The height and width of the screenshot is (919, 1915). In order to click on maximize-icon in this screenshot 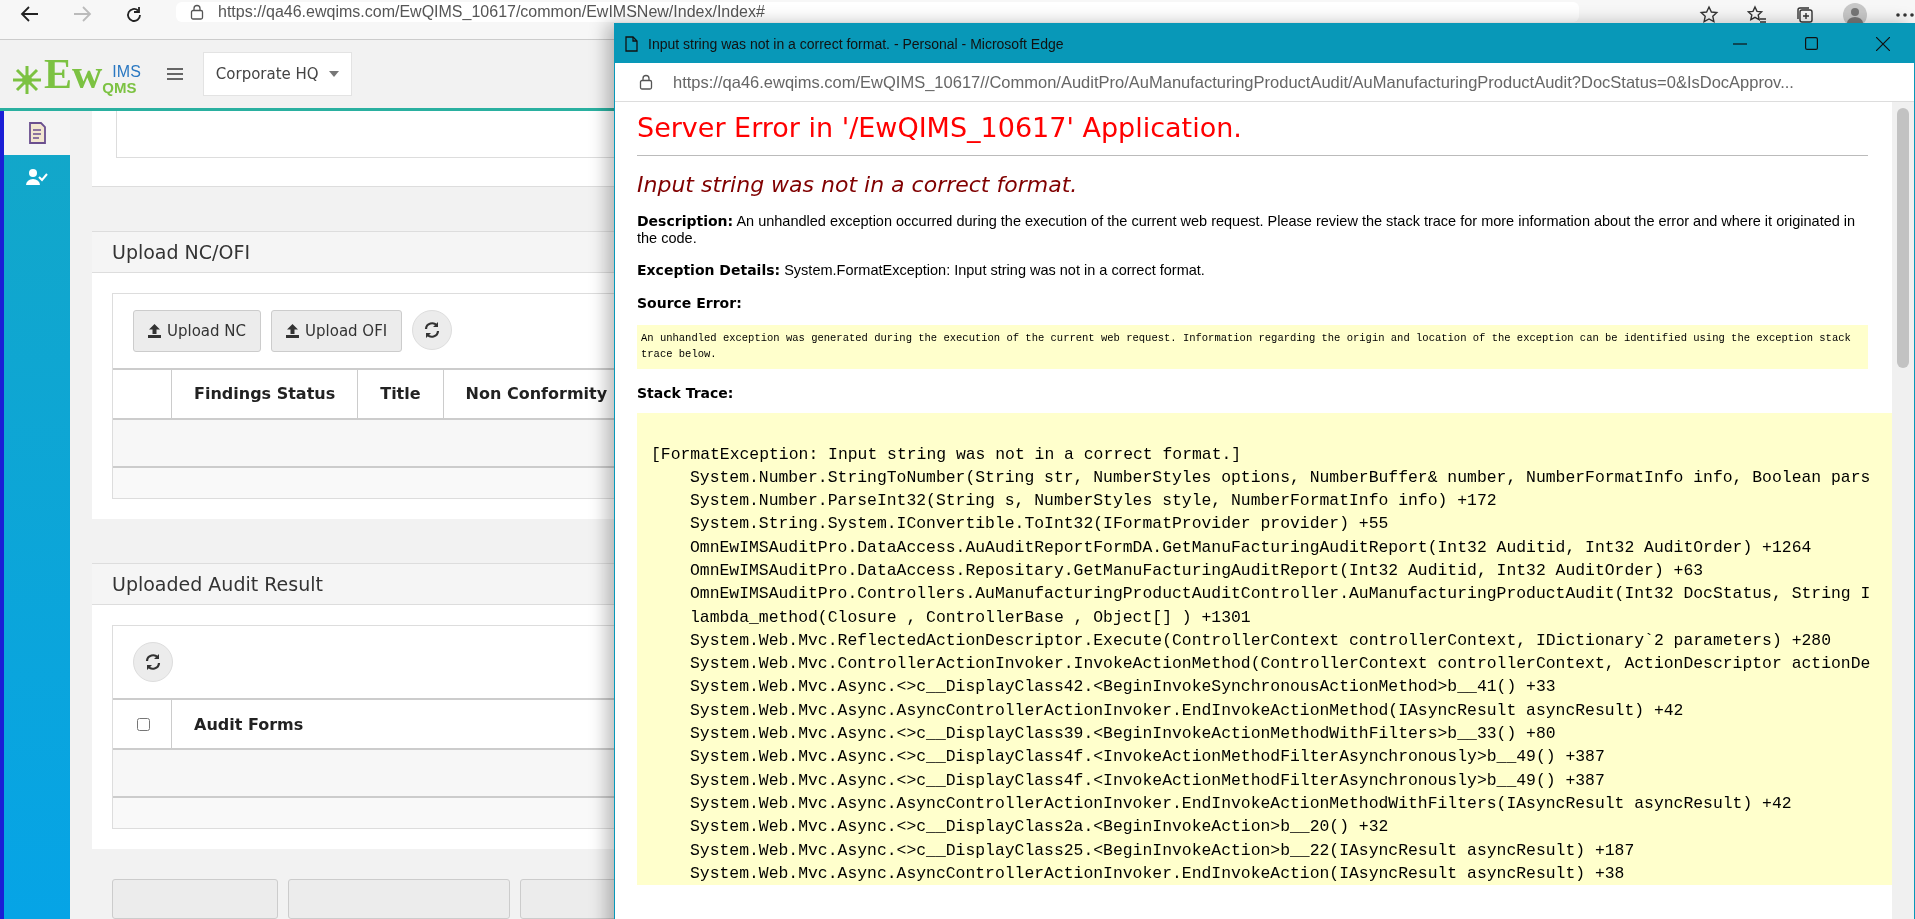, I will do `click(1811, 43)`.